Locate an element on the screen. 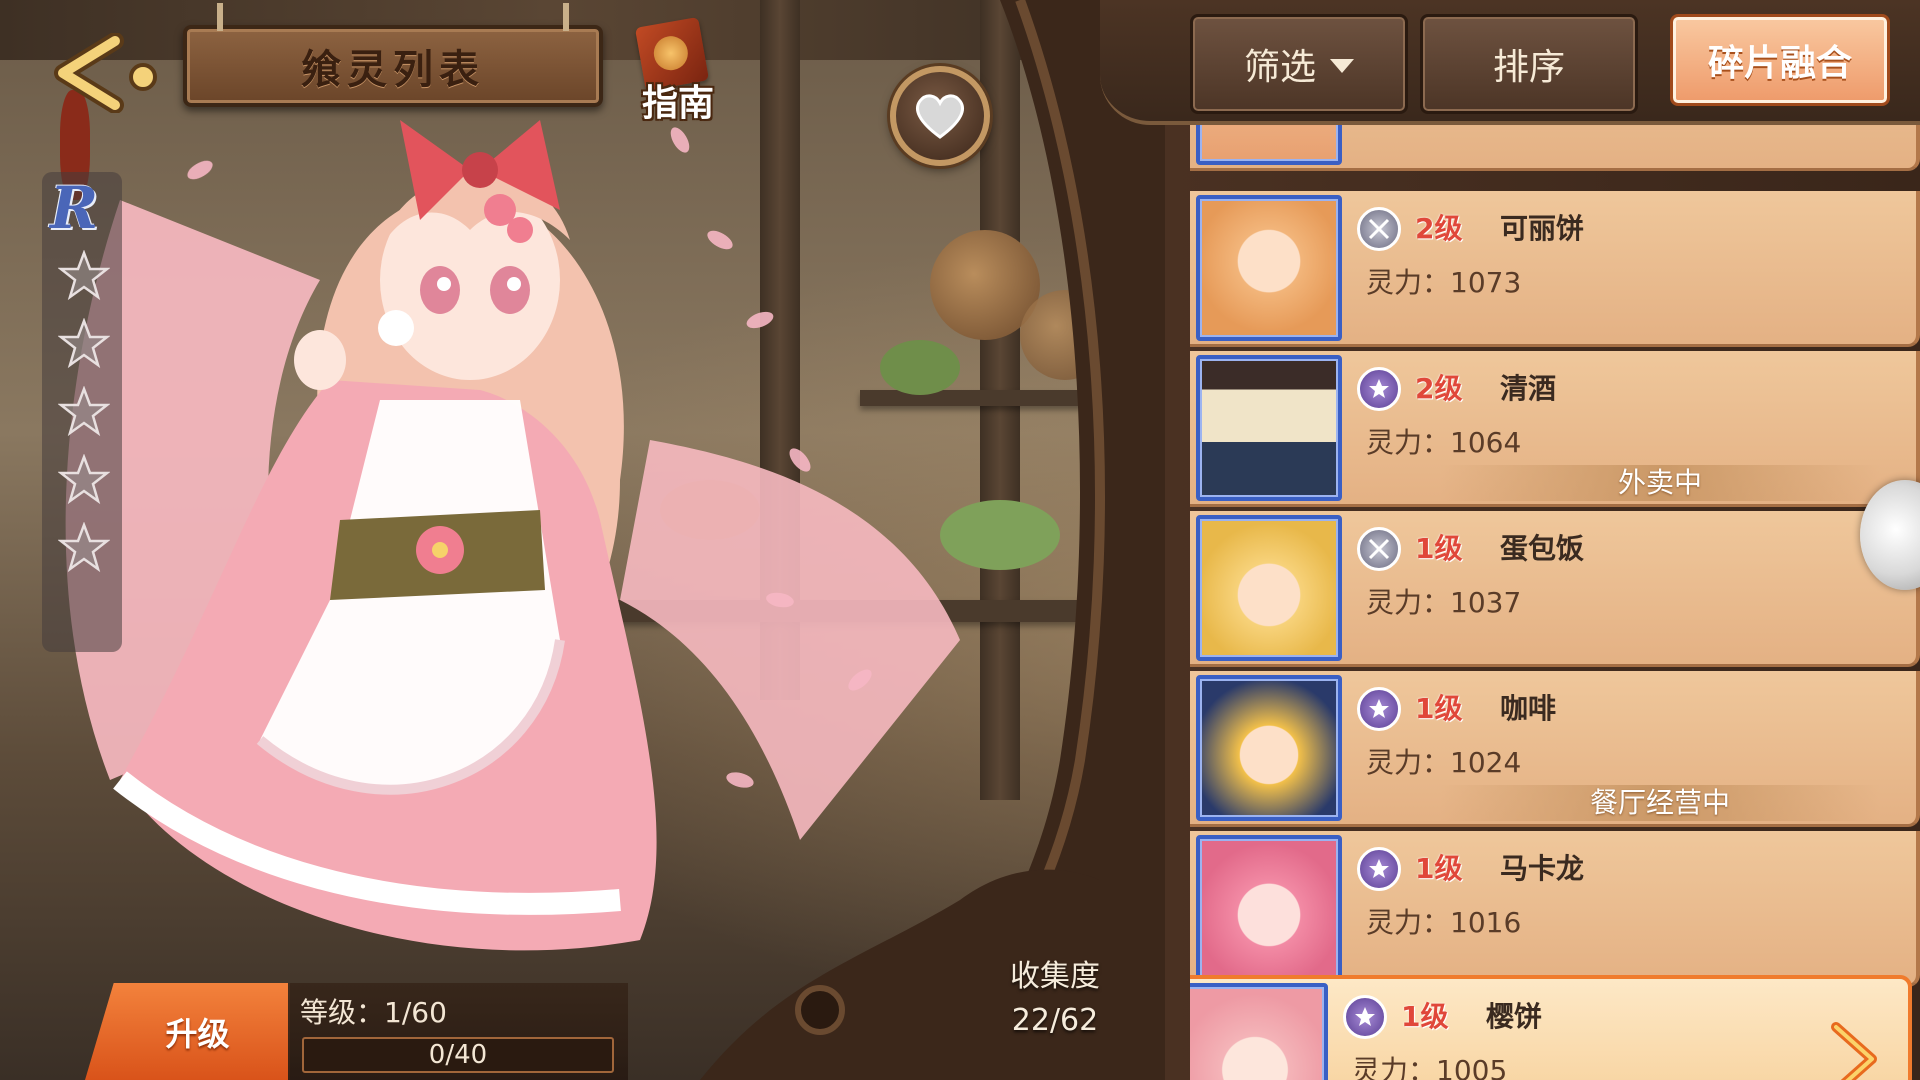 This screenshot has width=1920, height=1080. level-text: 等级：1/60 is located at coordinates (373, 1012).